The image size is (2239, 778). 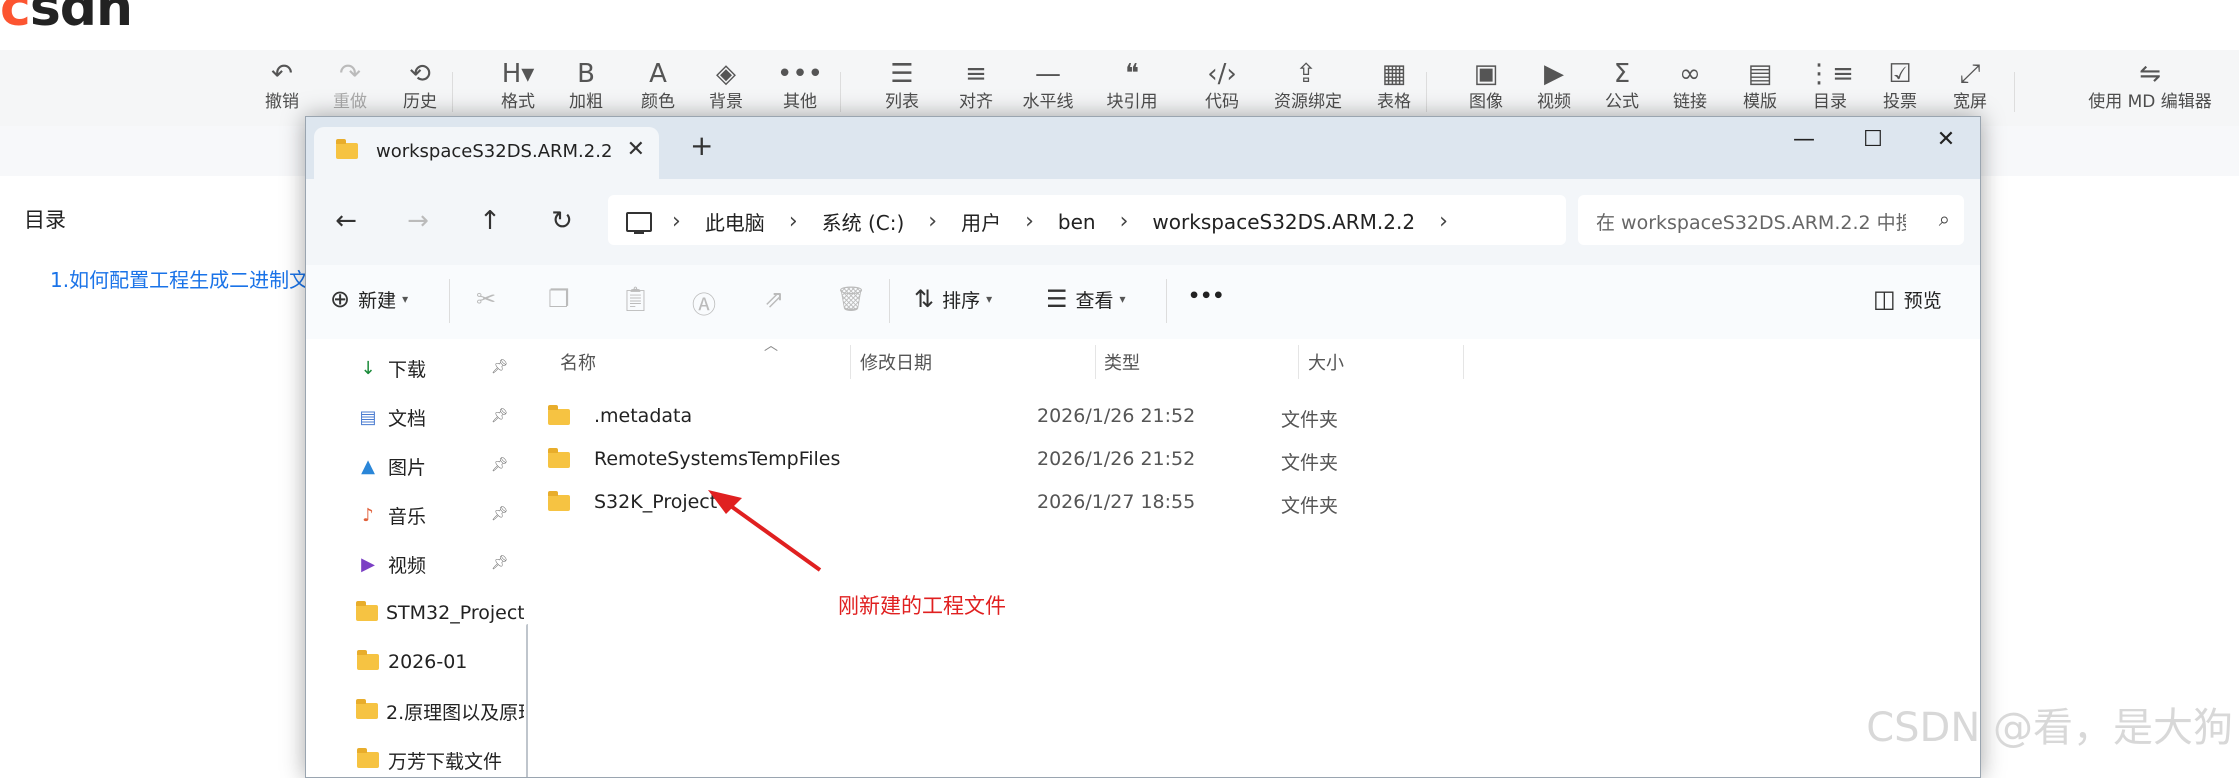 What do you see at coordinates (765, 531) in the screenshot?
I see `annotation-arrow` at bounding box center [765, 531].